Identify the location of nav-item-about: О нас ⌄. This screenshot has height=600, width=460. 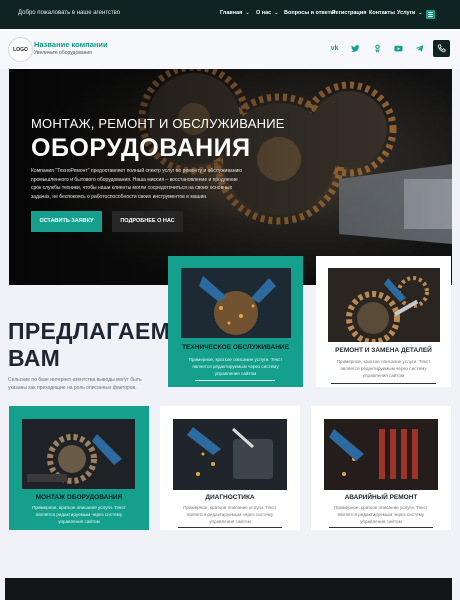
(267, 13).